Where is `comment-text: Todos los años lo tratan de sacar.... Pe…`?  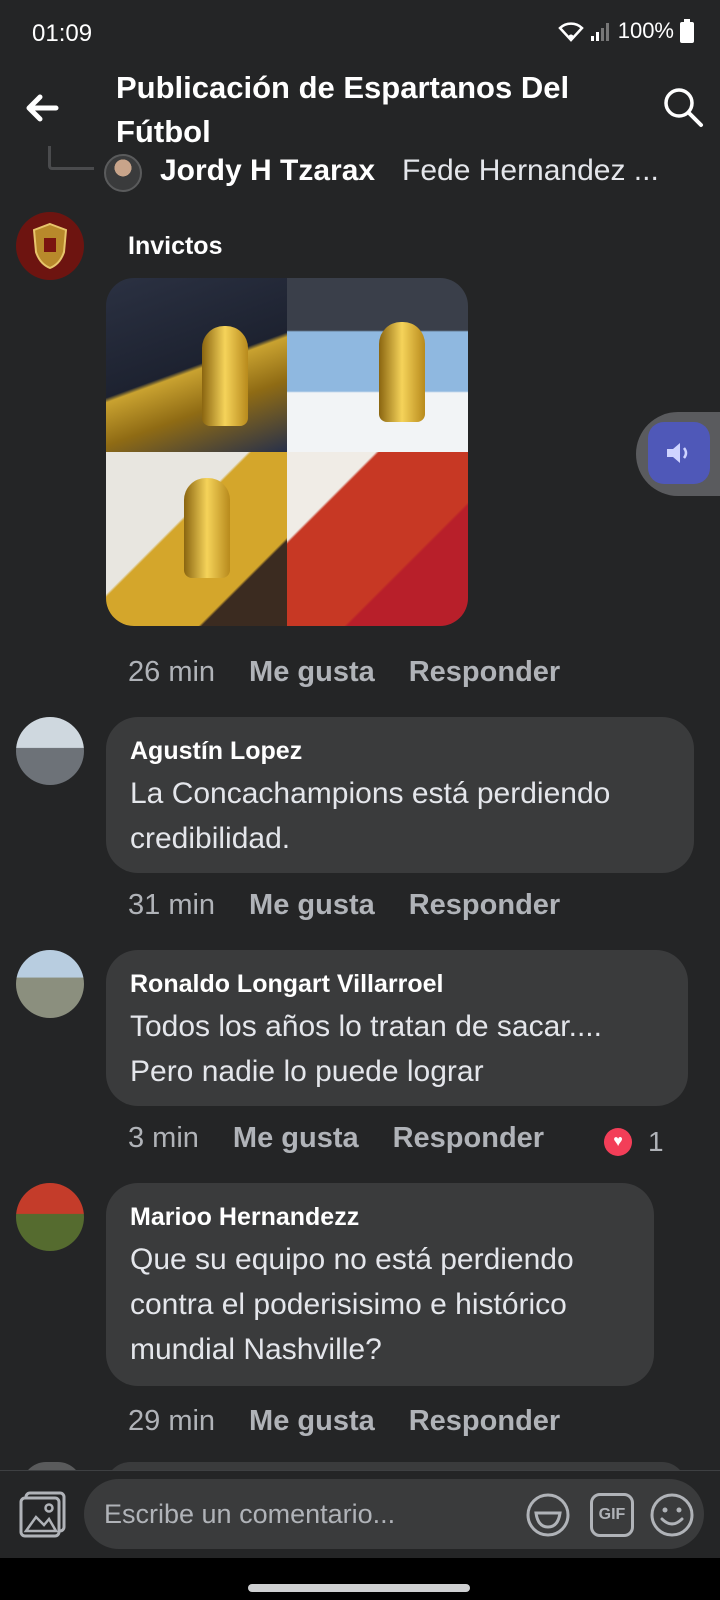
comment-text: Todos los años lo tratan de sacar.... Pe… is located at coordinates (366, 1049).